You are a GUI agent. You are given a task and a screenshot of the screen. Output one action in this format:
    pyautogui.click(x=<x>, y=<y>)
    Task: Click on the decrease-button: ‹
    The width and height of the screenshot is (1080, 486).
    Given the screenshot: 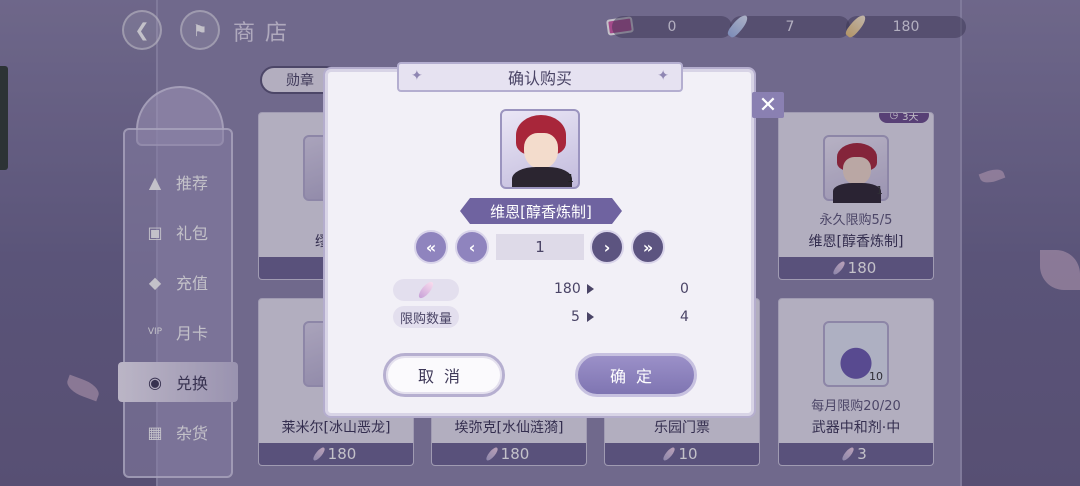 What is the action you would take?
    pyautogui.click(x=472, y=247)
    